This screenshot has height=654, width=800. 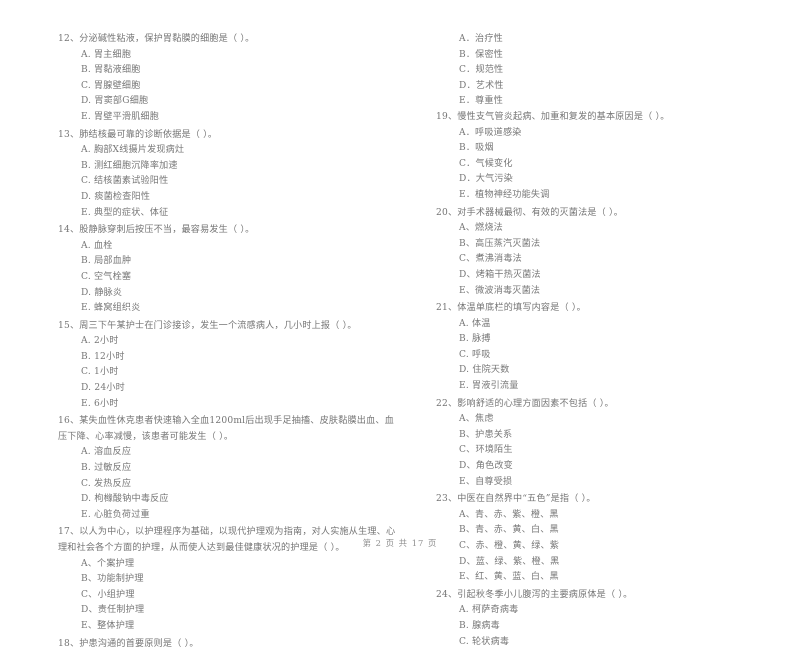 I want to click on option-a: A. 2小时, so click(x=228, y=342).